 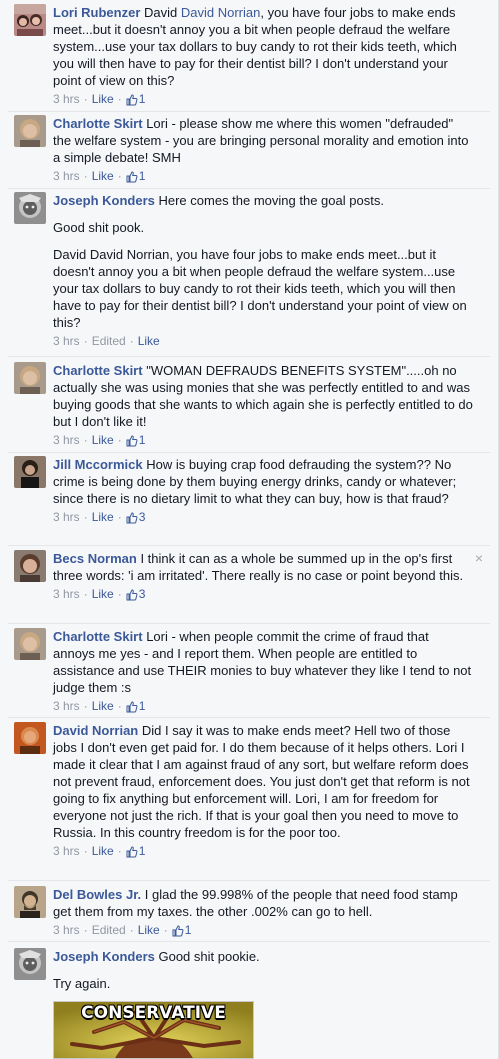 I want to click on close-icon: ×, so click(x=479, y=558).